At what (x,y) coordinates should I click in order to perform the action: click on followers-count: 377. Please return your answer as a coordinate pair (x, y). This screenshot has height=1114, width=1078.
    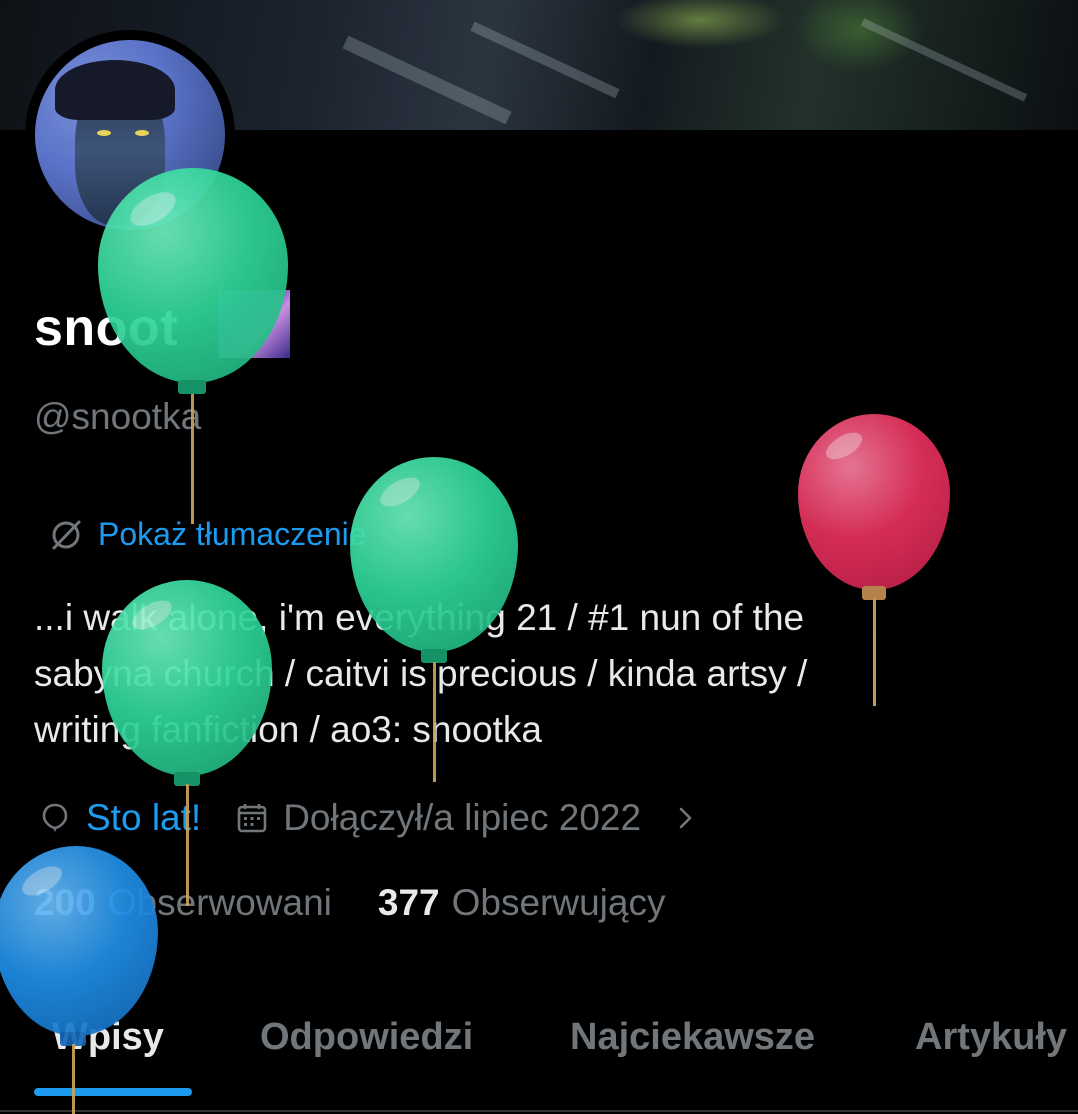
    Looking at the image, I should click on (408, 902).